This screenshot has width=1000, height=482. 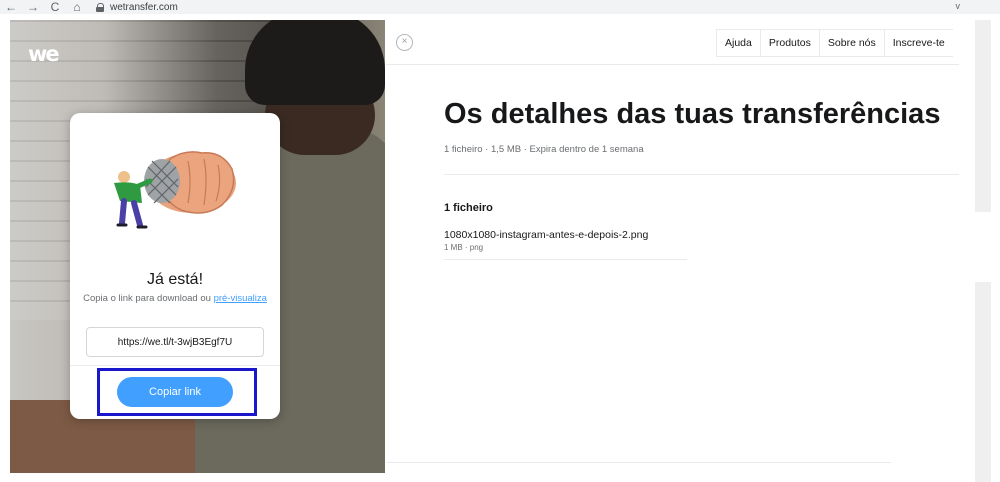 I want to click on file-meta: 1 MB · png, so click(x=464, y=247).